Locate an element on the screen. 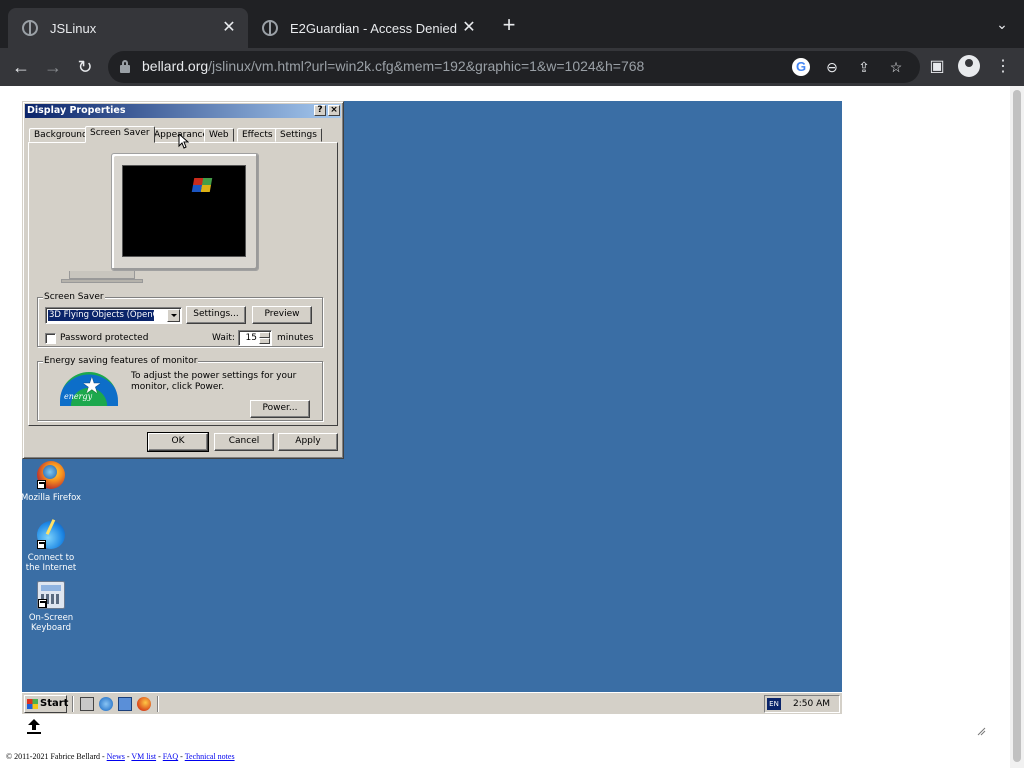  group-label: Energy saving features of monitor is located at coordinates (121, 361).